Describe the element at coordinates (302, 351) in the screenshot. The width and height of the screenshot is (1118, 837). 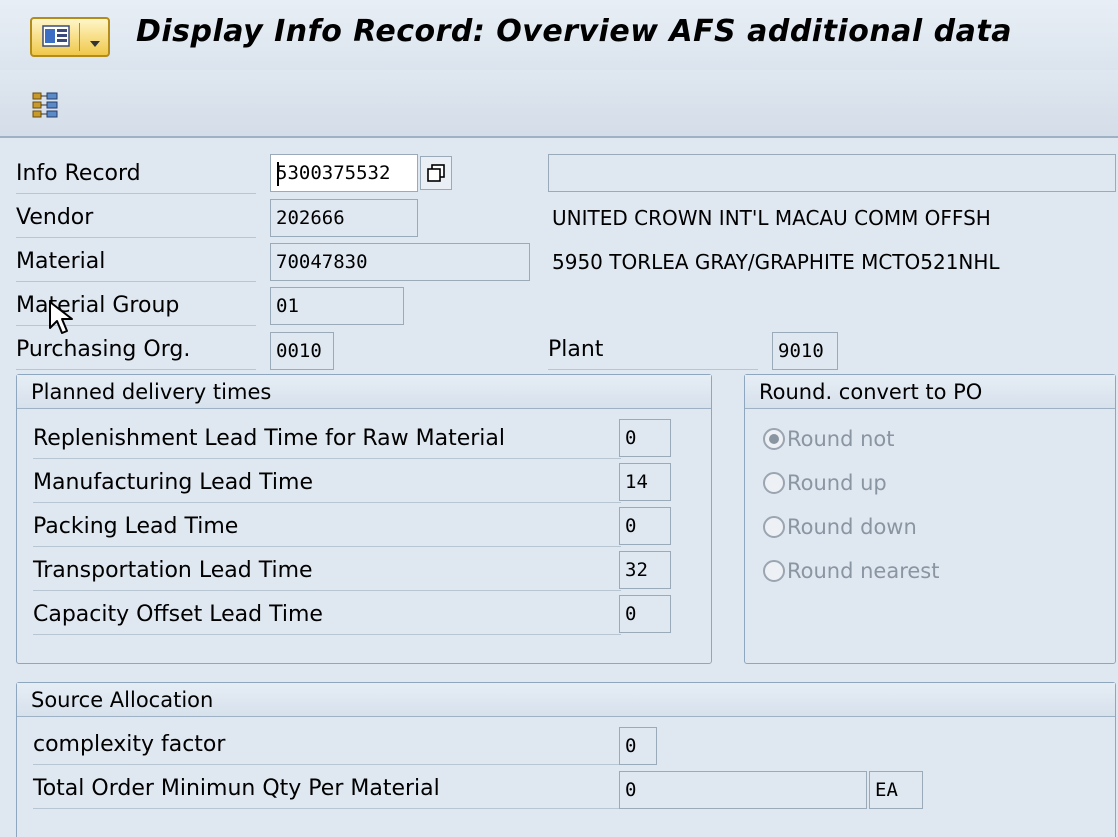
I see `purchasing-org-field: 0010` at that location.